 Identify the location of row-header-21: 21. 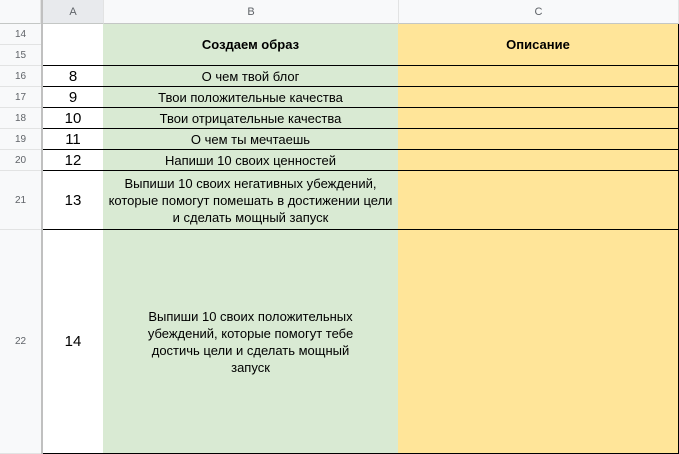
(20, 200).